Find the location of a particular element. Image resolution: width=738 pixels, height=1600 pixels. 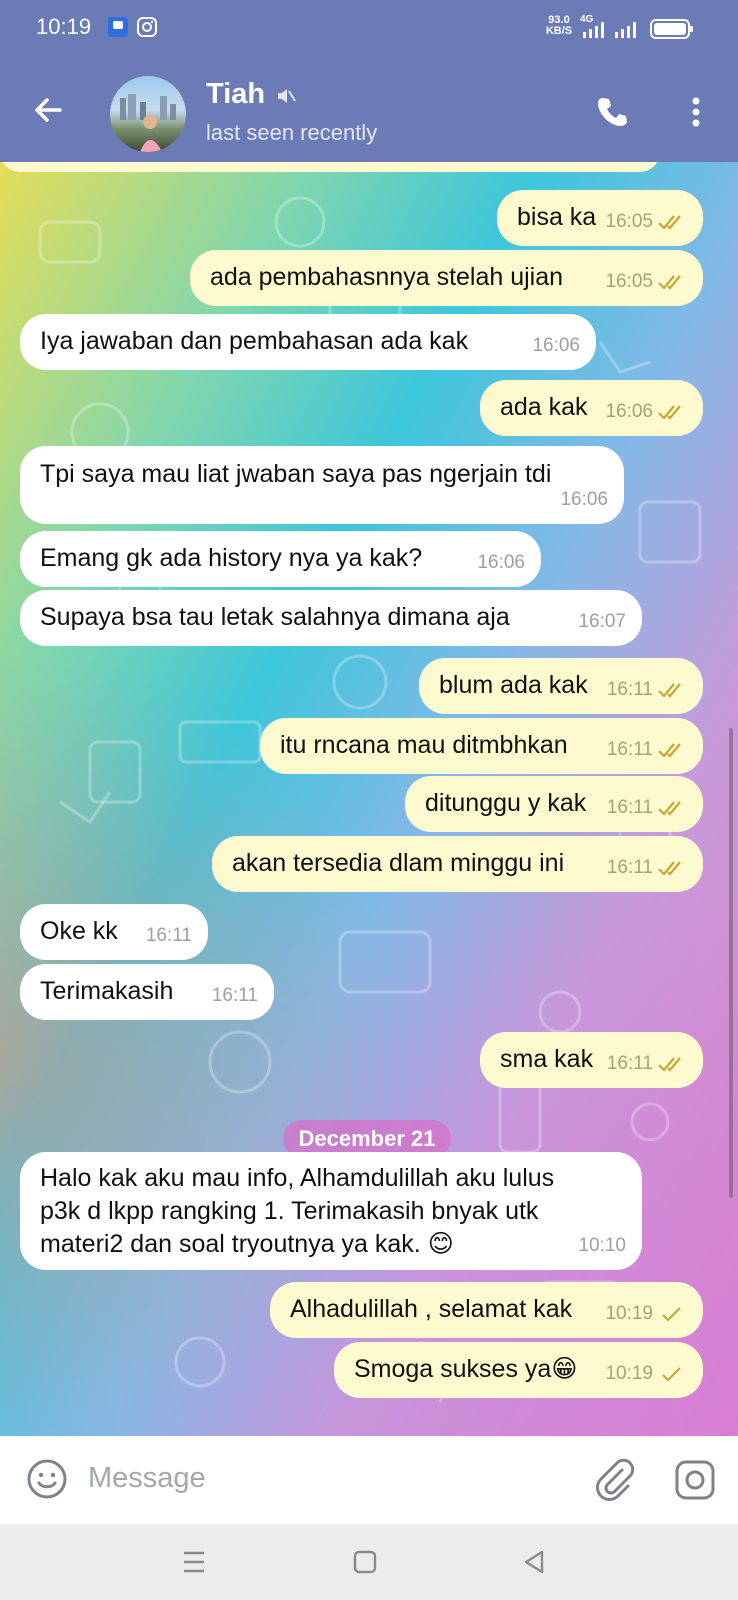

back-arrow-icon is located at coordinates (48, 110).